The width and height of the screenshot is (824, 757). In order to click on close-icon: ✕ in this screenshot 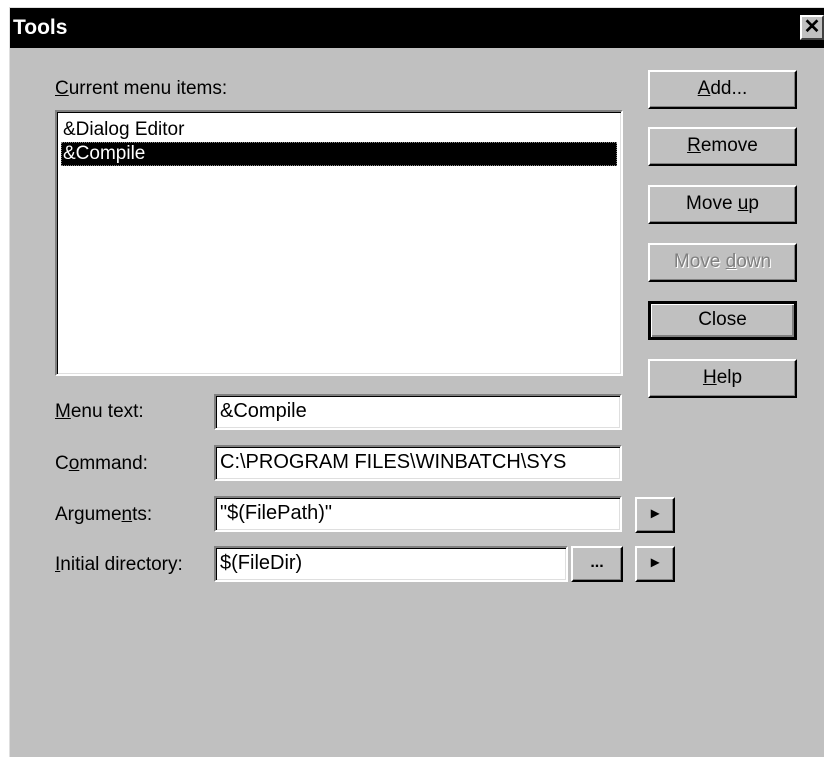, I will do `click(812, 27)`.